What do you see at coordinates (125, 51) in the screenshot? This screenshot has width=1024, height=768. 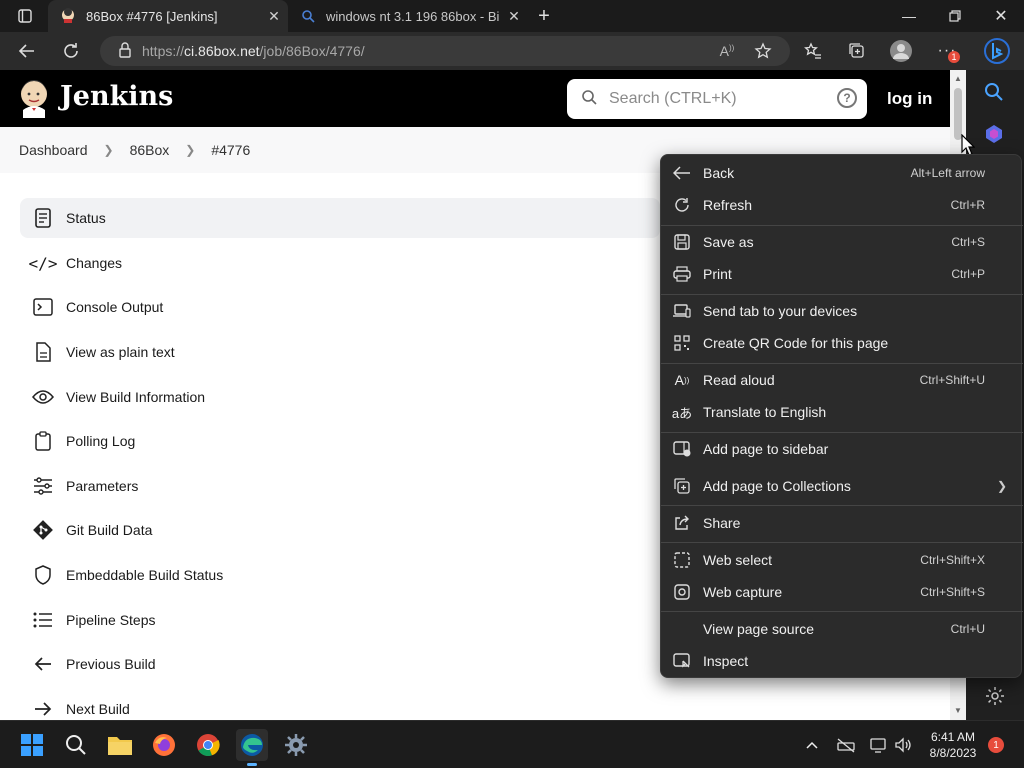 I see `lock-icon` at bounding box center [125, 51].